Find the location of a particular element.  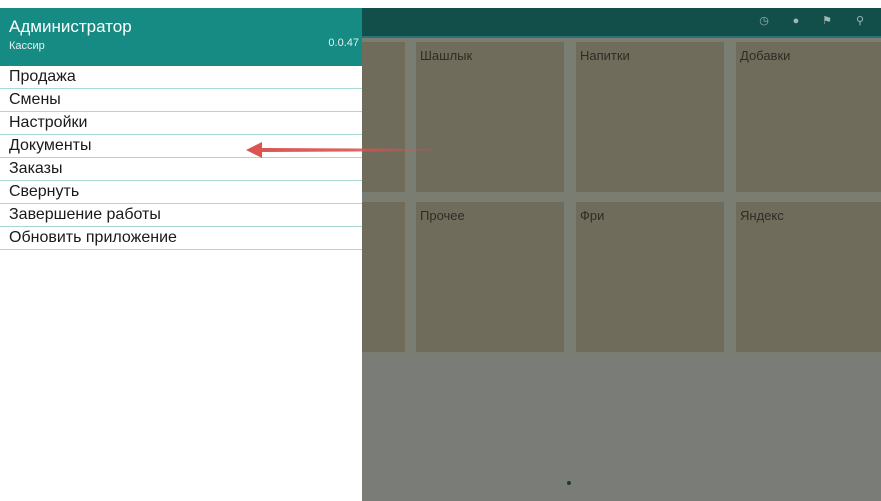

clock-icon: ◷ is located at coordinates (764, 21).